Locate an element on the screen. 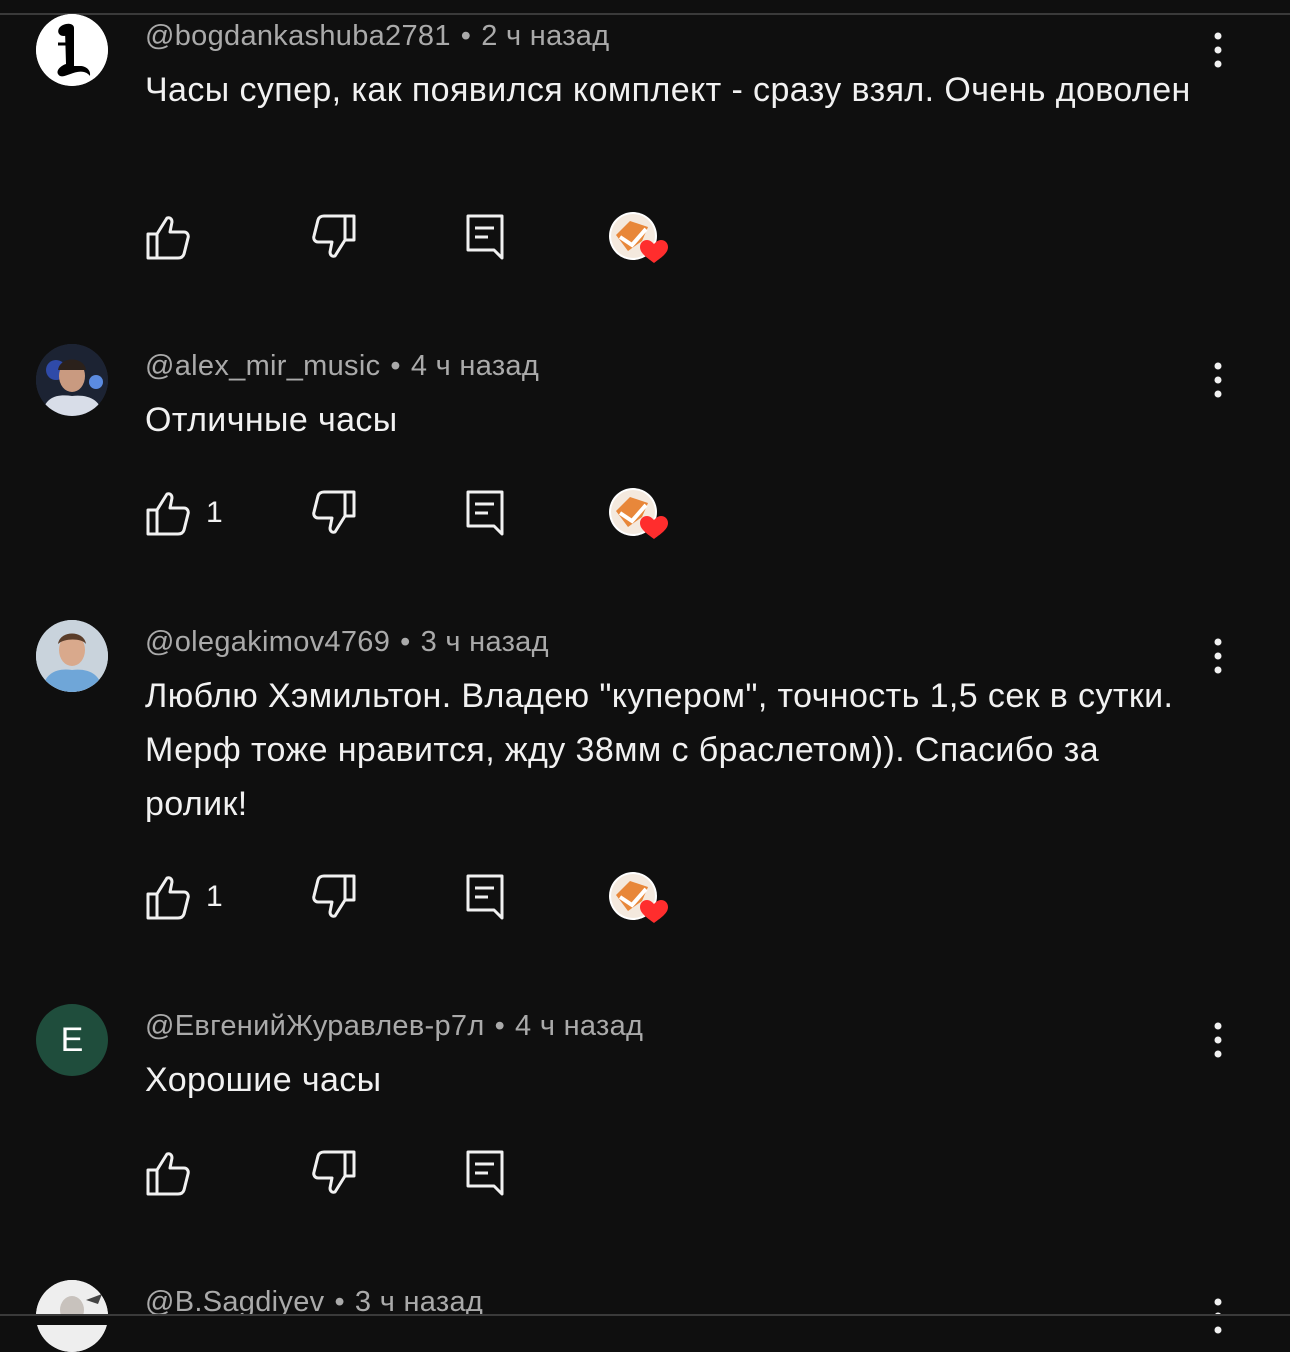 This screenshot has width=1290, height=1352. comment-meta: @olegakimov4769 • 3 ч назад is located at coordinates (347, 642).